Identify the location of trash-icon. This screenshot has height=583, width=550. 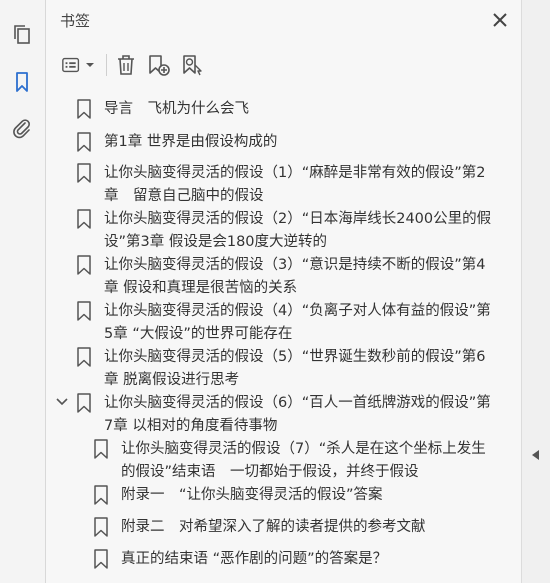
(126, 65).